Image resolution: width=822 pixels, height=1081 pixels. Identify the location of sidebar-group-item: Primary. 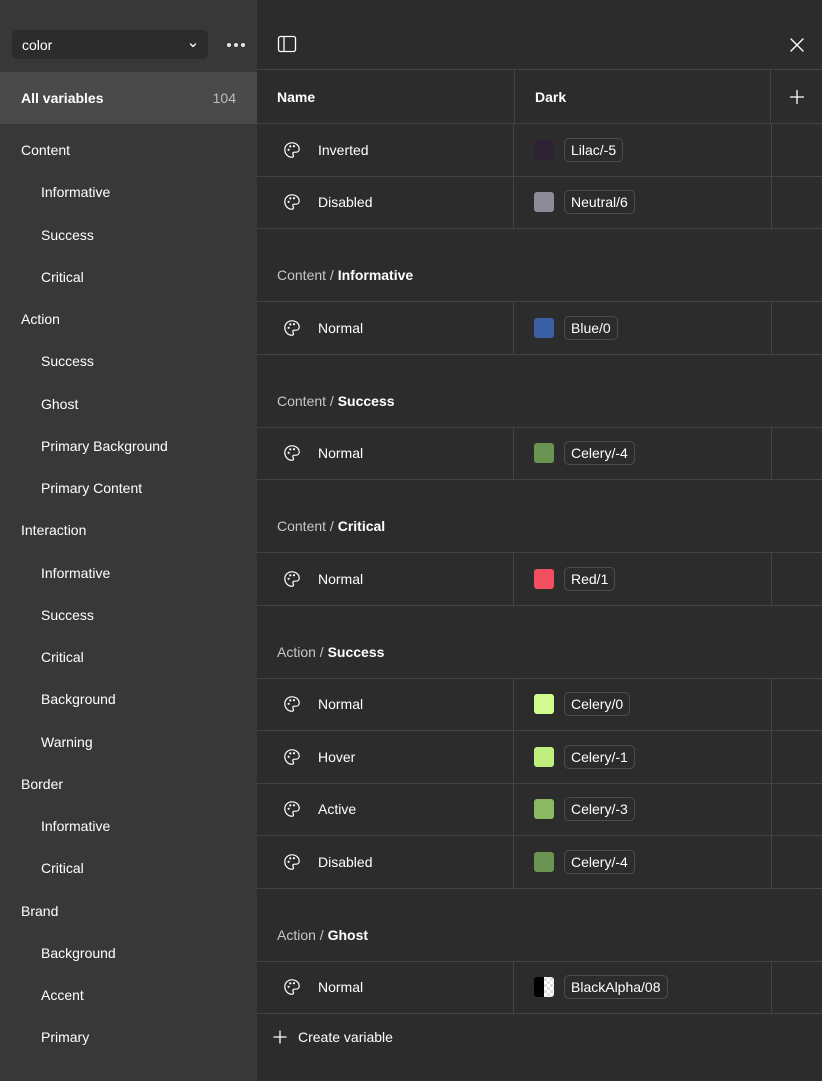
(128, 1037).